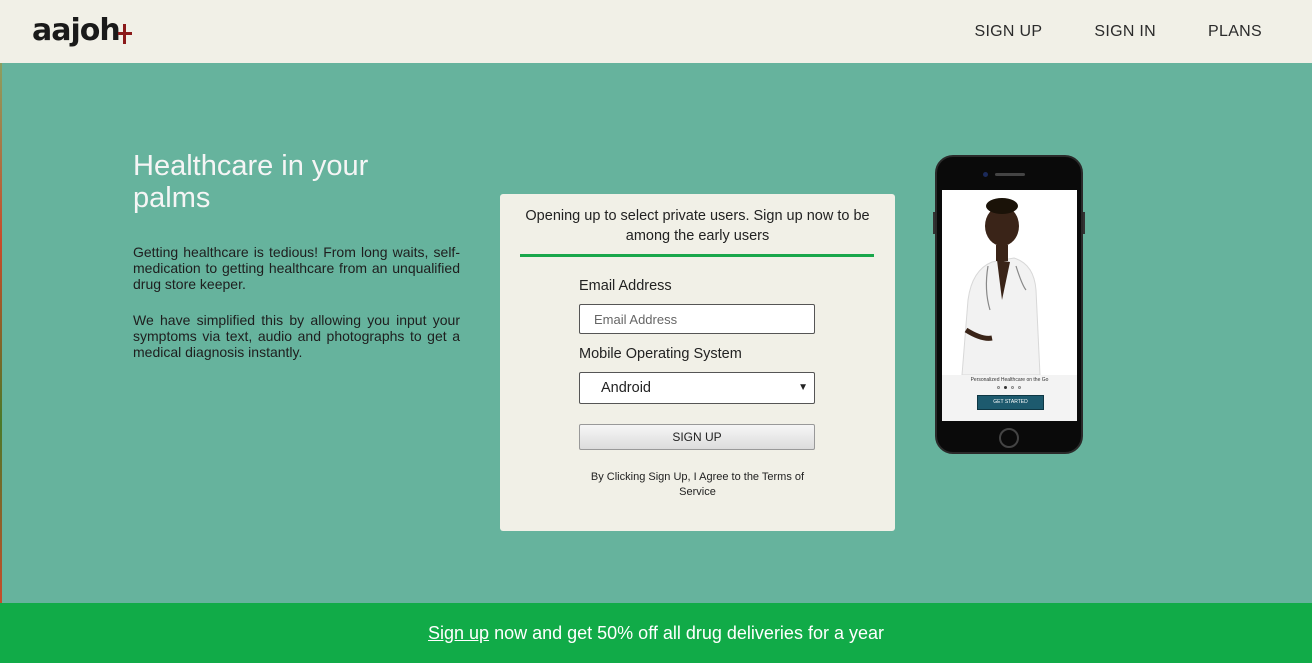 This screenshot has width=1312, height=663. I want to click on logo-text: aajoh, so click(76, 30).